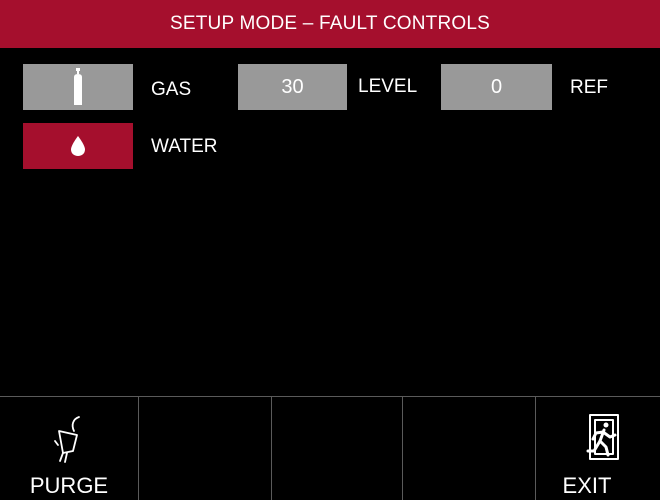 The image size is (660, 500). What do you see at coordinates (67, 439) in the screenshot?
I see `purge-icon` at bounding box center [67, 439].